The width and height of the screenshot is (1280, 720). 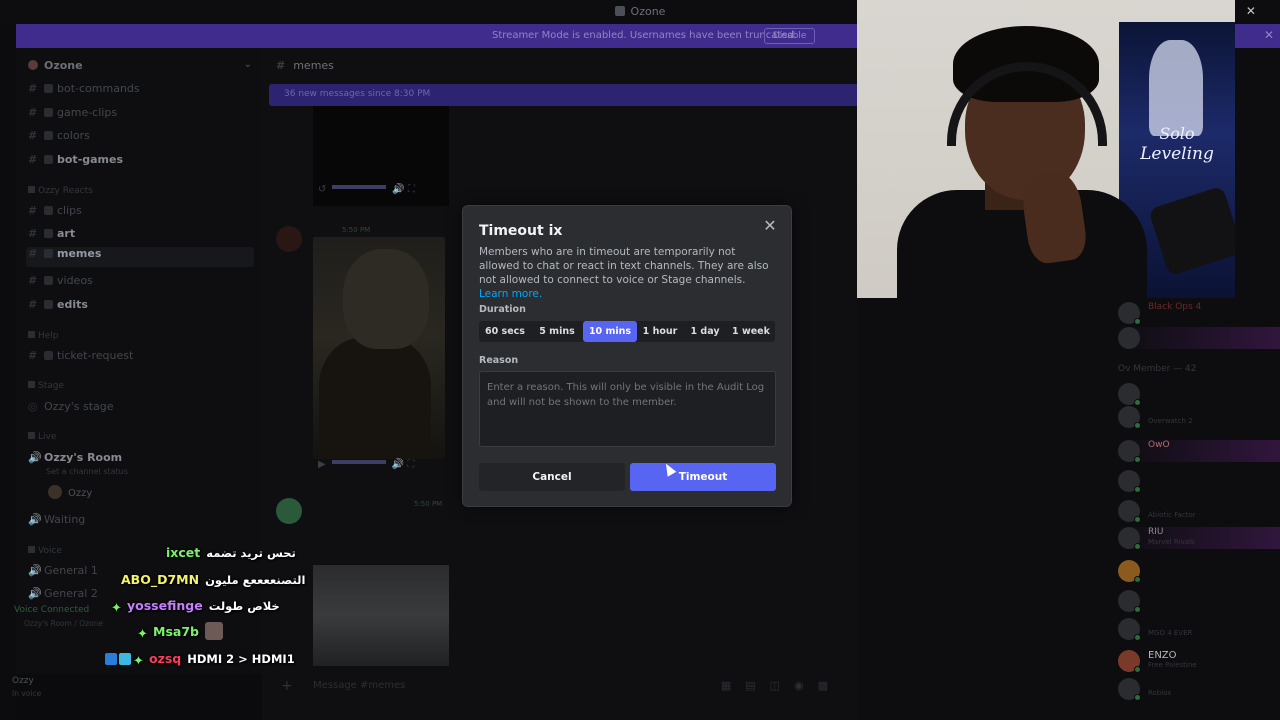 I want to click on video-controls: ↺ 🔊 ⛶, so click(x=366, y=192).